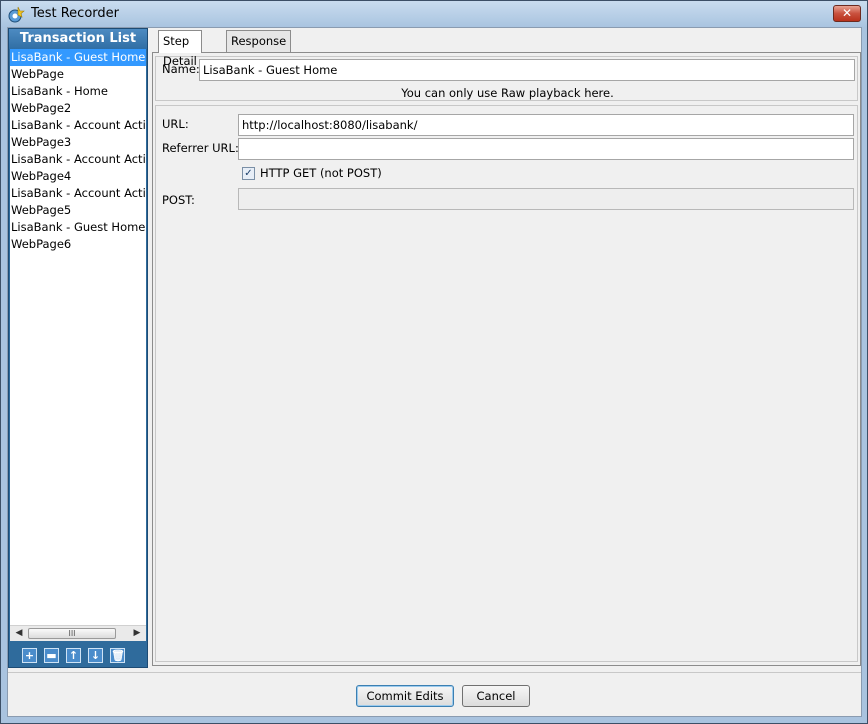  I want to click on remove-button: ▬, so click(51, 655).